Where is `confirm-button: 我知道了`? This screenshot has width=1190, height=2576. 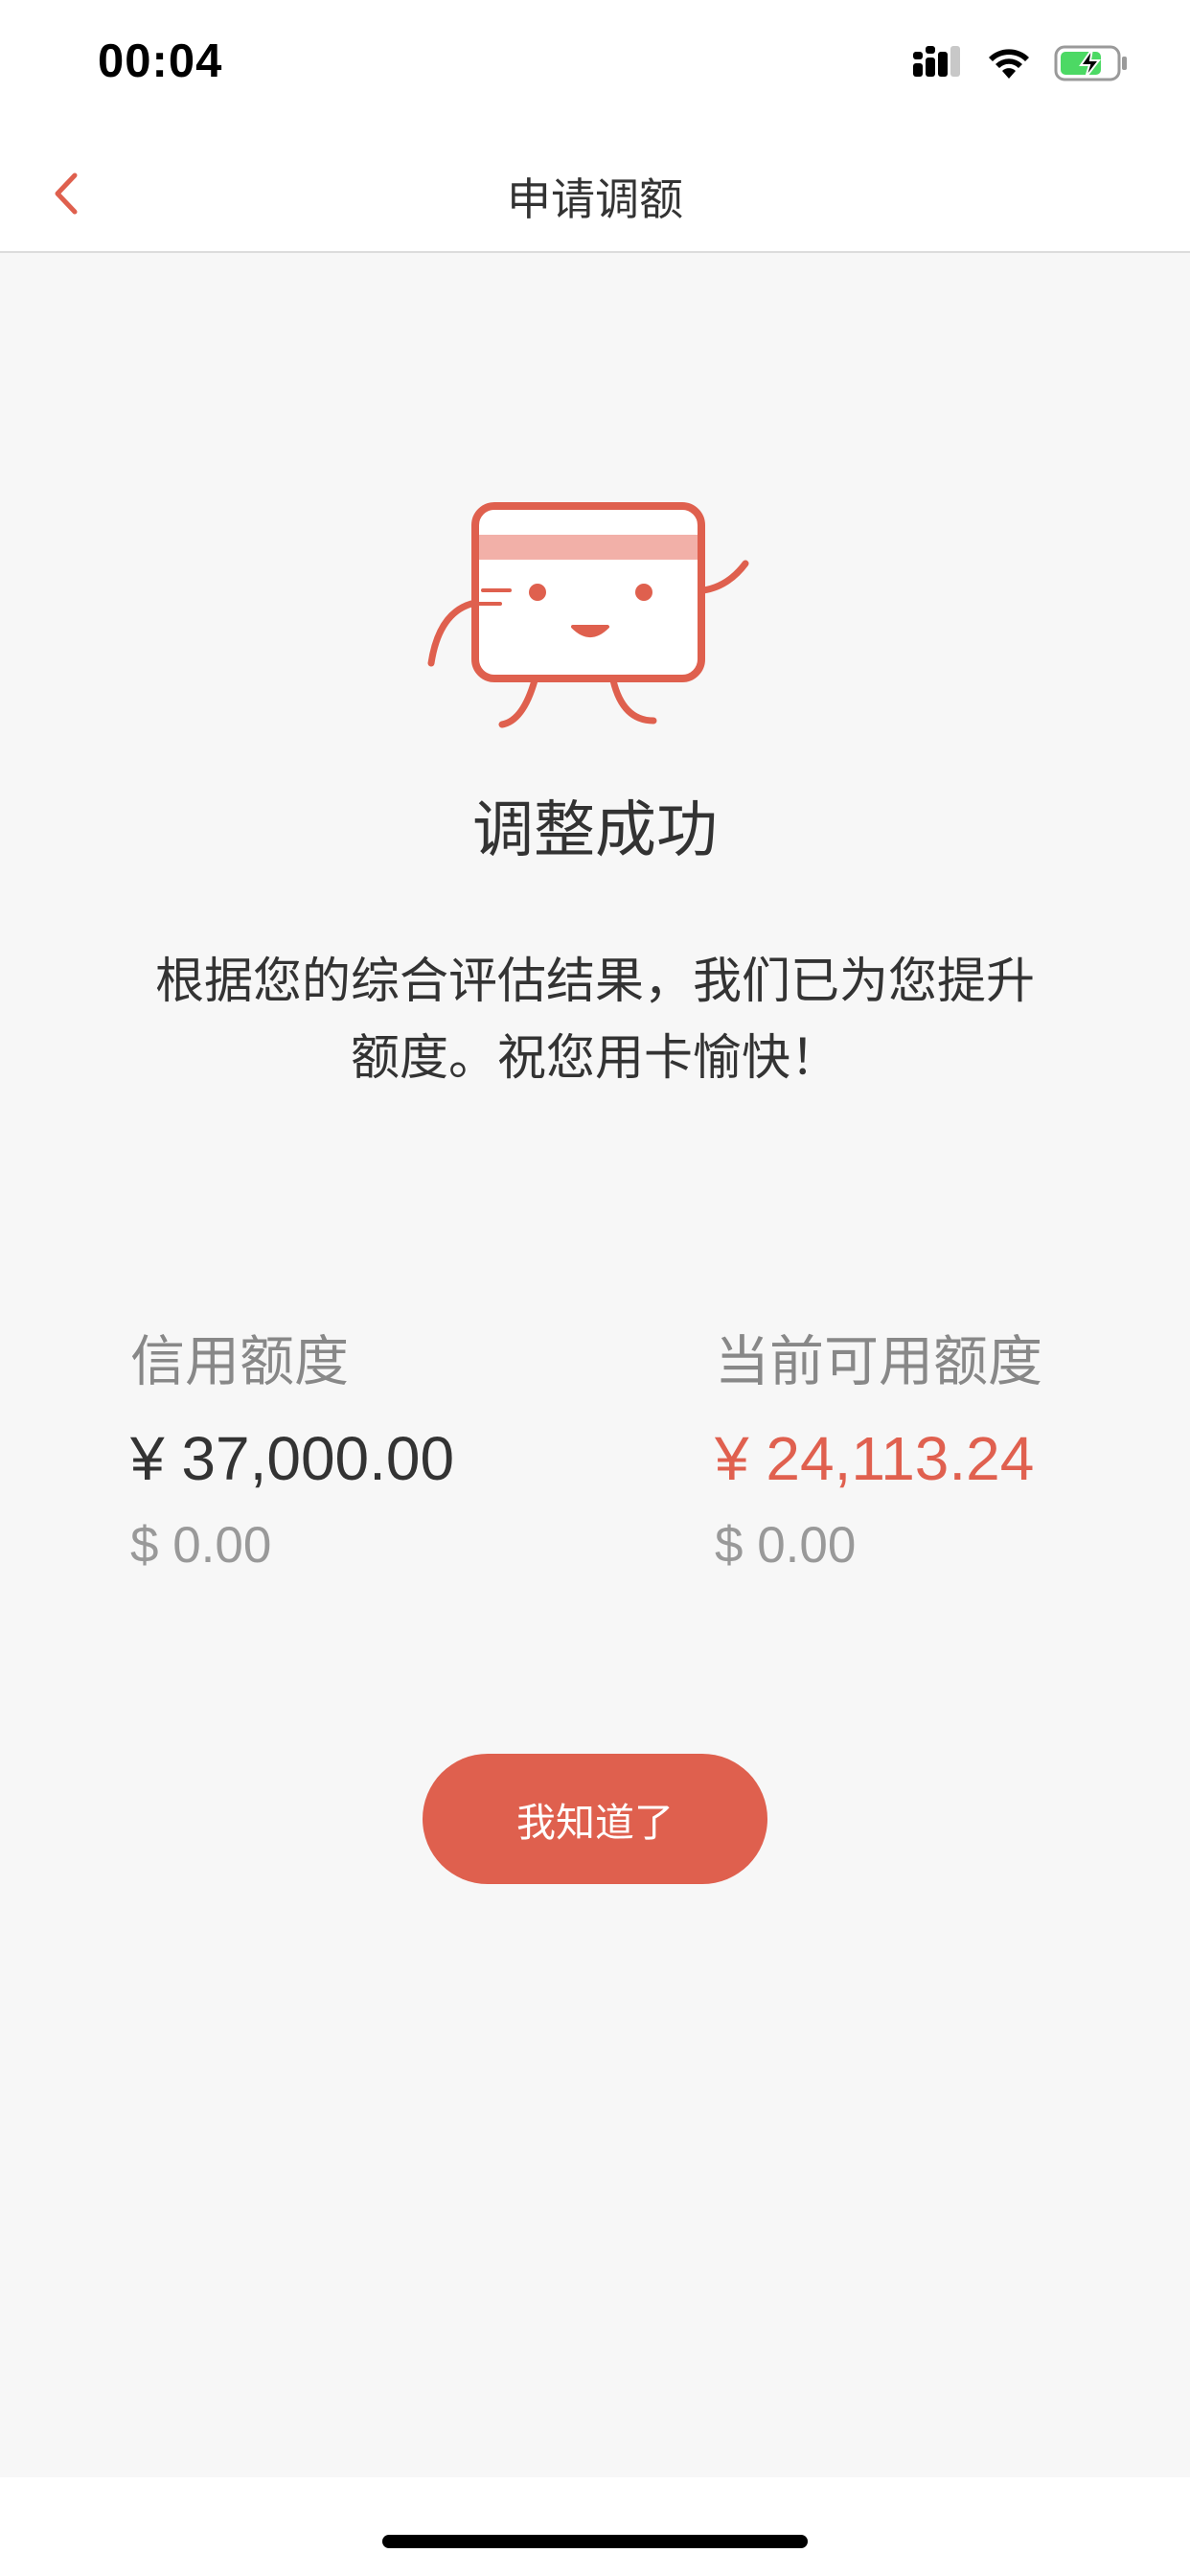
confirm-button: 我知道了 is located at coordinates (595, 1819).